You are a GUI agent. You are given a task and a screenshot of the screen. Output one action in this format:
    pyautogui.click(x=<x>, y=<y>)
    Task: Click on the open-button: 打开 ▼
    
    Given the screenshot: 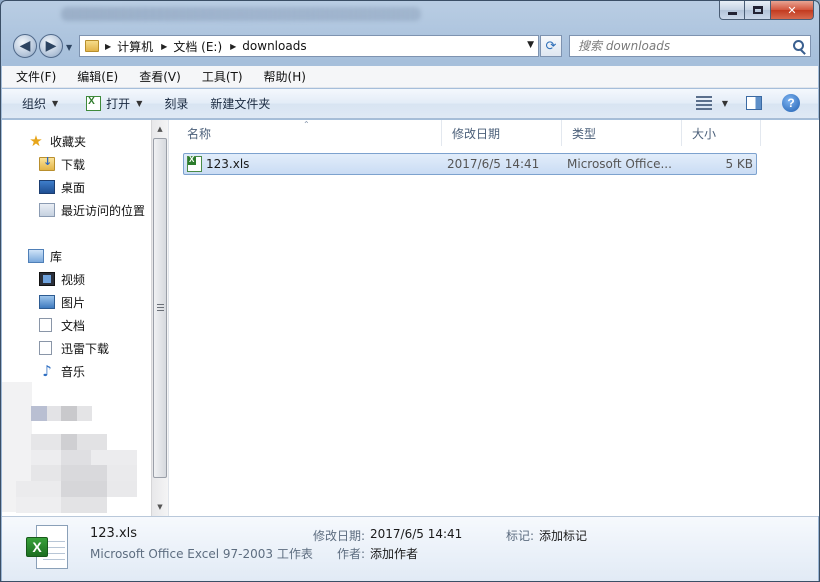 What is the action you would take?
    pyautogui.click(x=114, y=103)
    